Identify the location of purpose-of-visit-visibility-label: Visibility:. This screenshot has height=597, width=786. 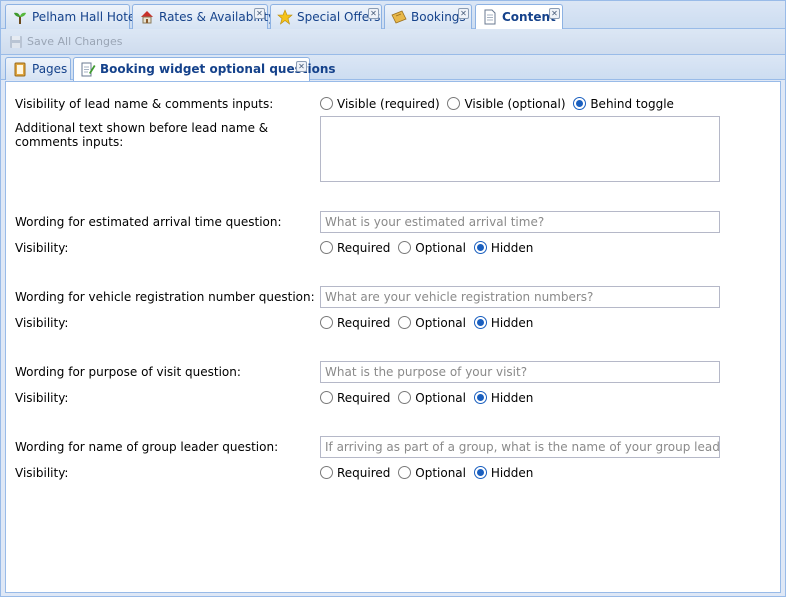
(42, 398).